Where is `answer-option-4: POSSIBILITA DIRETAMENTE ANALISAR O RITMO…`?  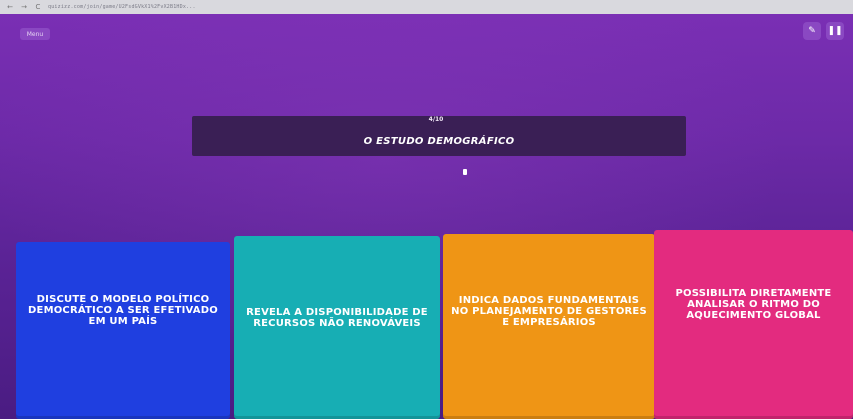 answer-option-4: POSSIBILITA DIRETAMENTE ANALISAR O RITMO… is located at coordinates (753, 324).